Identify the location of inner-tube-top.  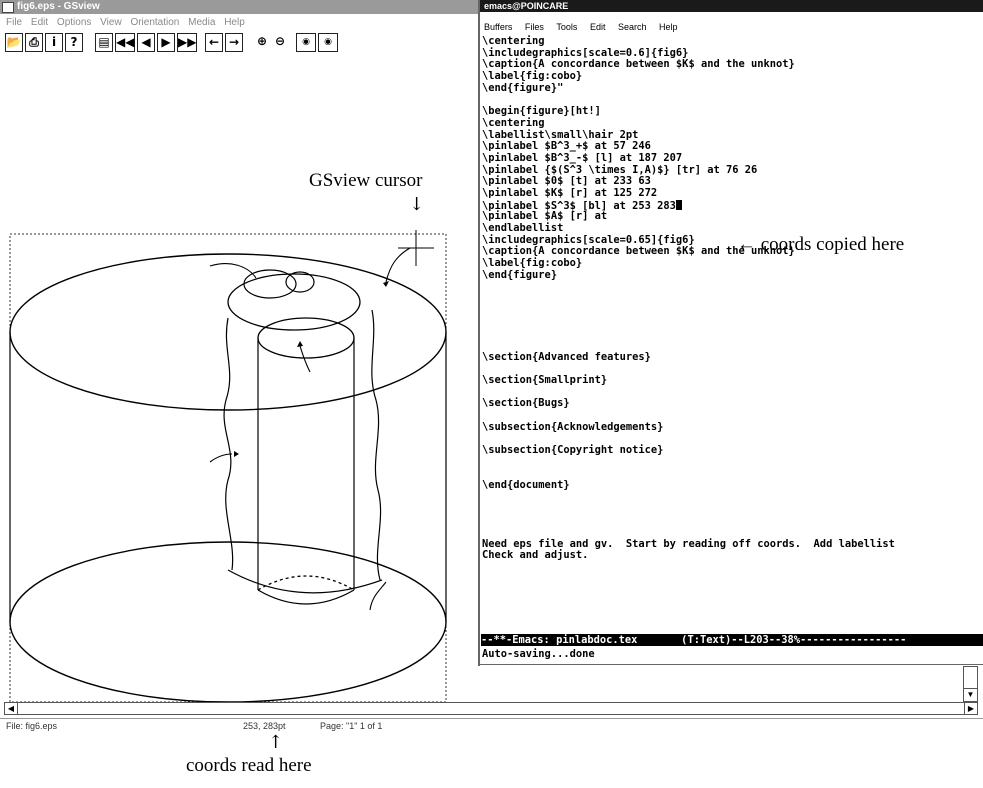
(306, 338).